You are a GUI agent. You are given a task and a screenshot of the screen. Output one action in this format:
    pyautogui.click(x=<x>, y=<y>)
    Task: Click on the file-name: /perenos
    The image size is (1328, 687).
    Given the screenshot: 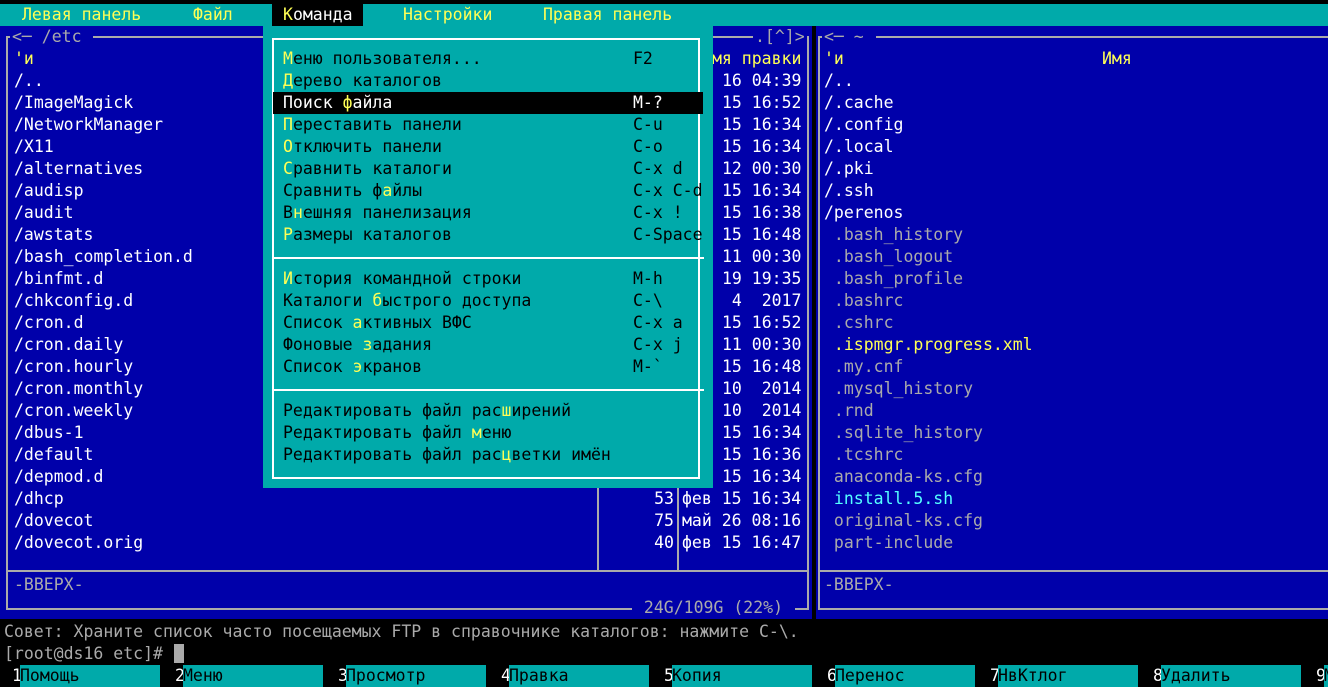 What is the action you would take?
    pyautogui.click(x=863, y=213)
    